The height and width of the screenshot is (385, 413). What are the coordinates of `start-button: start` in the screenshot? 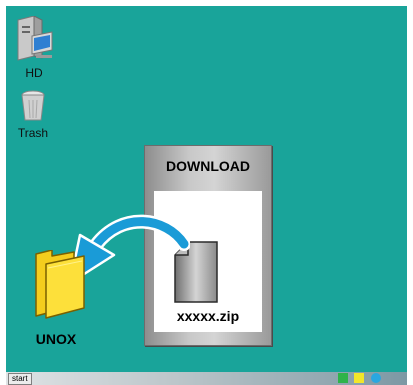 It's located at (20, 379).